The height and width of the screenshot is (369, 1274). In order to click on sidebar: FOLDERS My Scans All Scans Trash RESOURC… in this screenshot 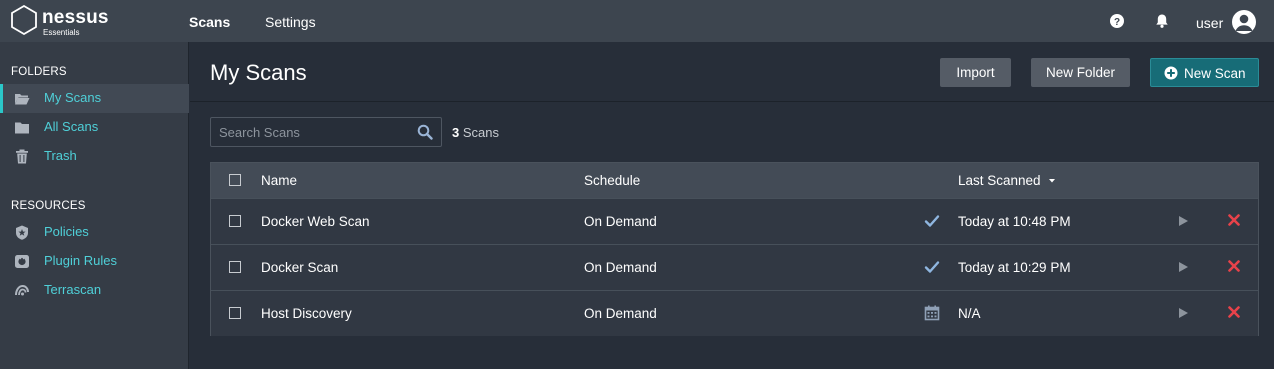, I will do `click(94, 205)`.